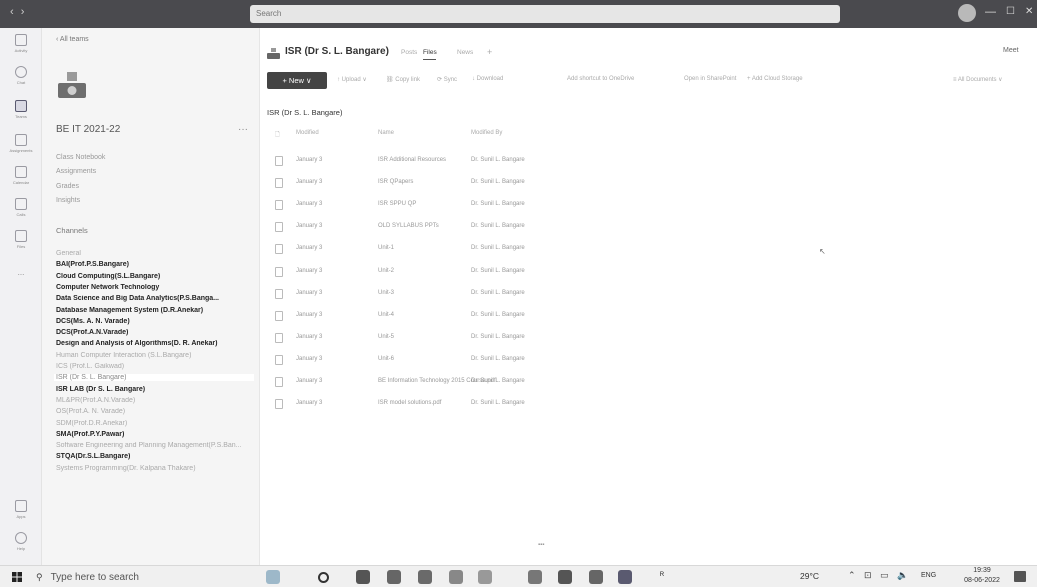 The image size is (1037, 587). I want to click on photos-icon, so click(535, 577).